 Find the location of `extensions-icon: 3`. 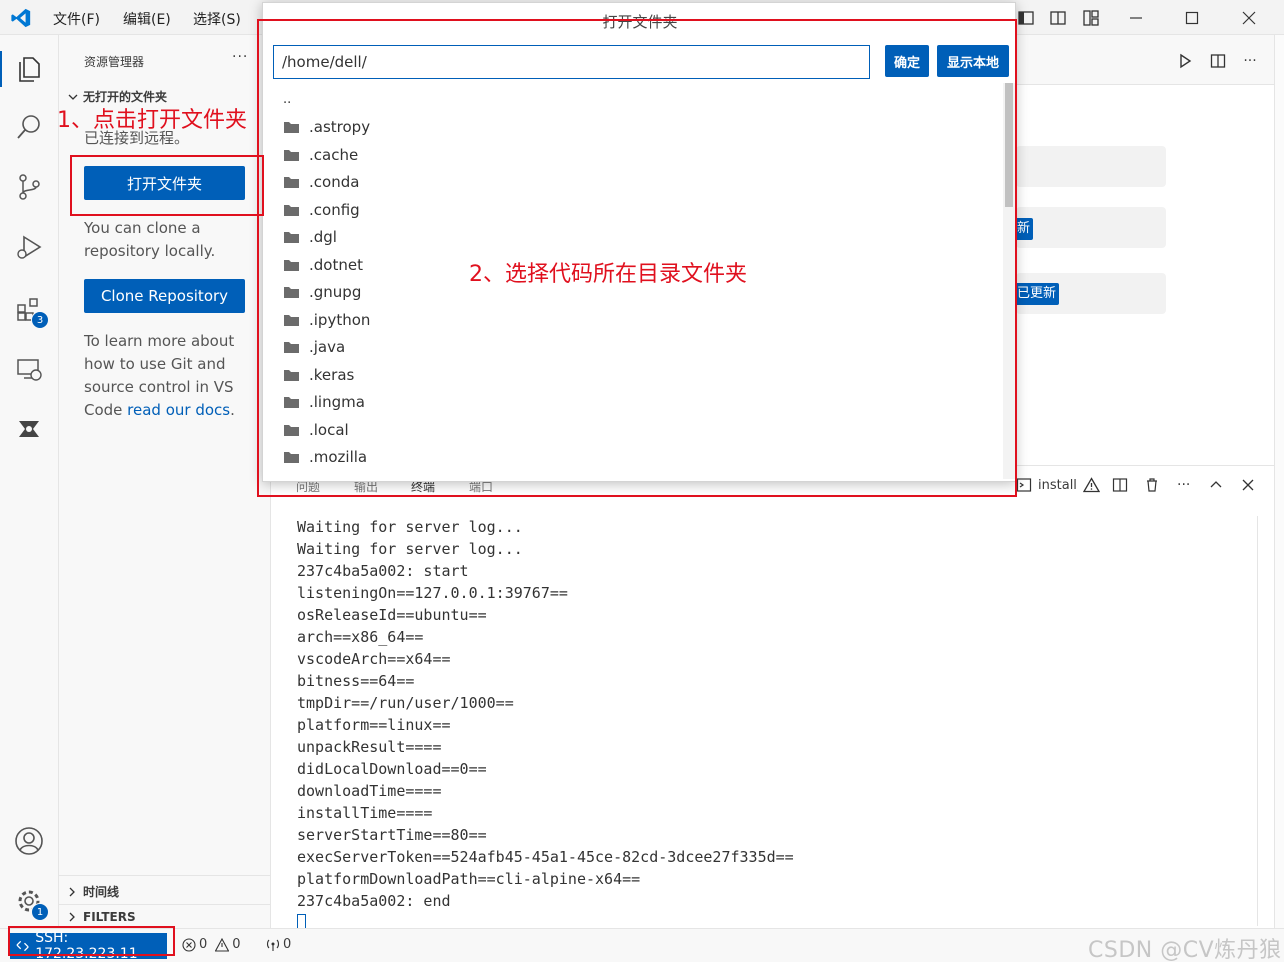

extensions-icon: 3 is located at coordinates (30, 310).